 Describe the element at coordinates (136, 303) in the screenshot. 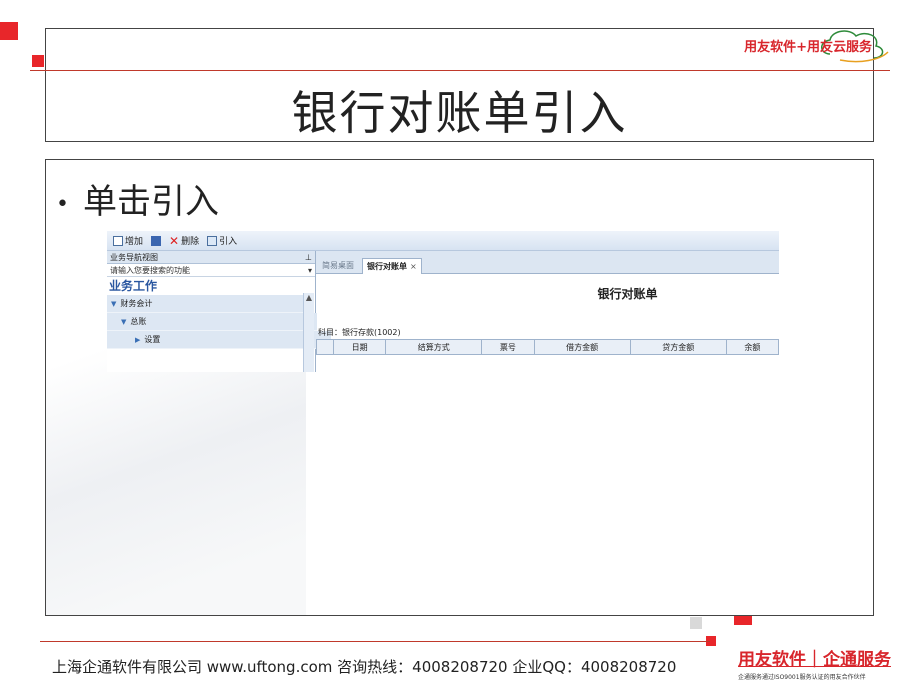

I see `tree-item-label: 财务会计` at that location.